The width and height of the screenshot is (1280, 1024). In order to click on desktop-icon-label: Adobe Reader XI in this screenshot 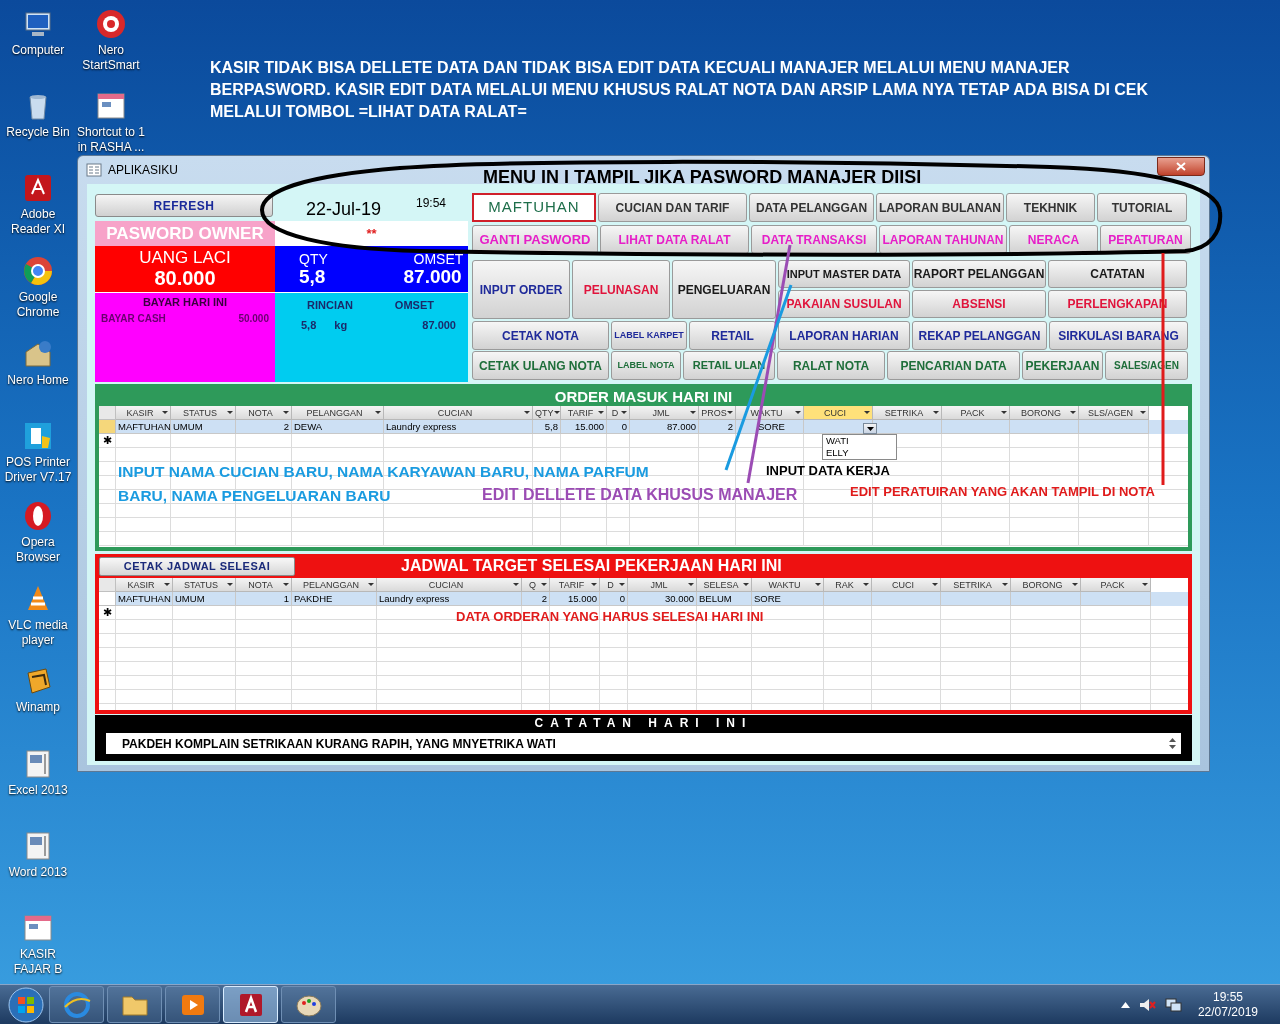, I will do `click(38, 222)`.